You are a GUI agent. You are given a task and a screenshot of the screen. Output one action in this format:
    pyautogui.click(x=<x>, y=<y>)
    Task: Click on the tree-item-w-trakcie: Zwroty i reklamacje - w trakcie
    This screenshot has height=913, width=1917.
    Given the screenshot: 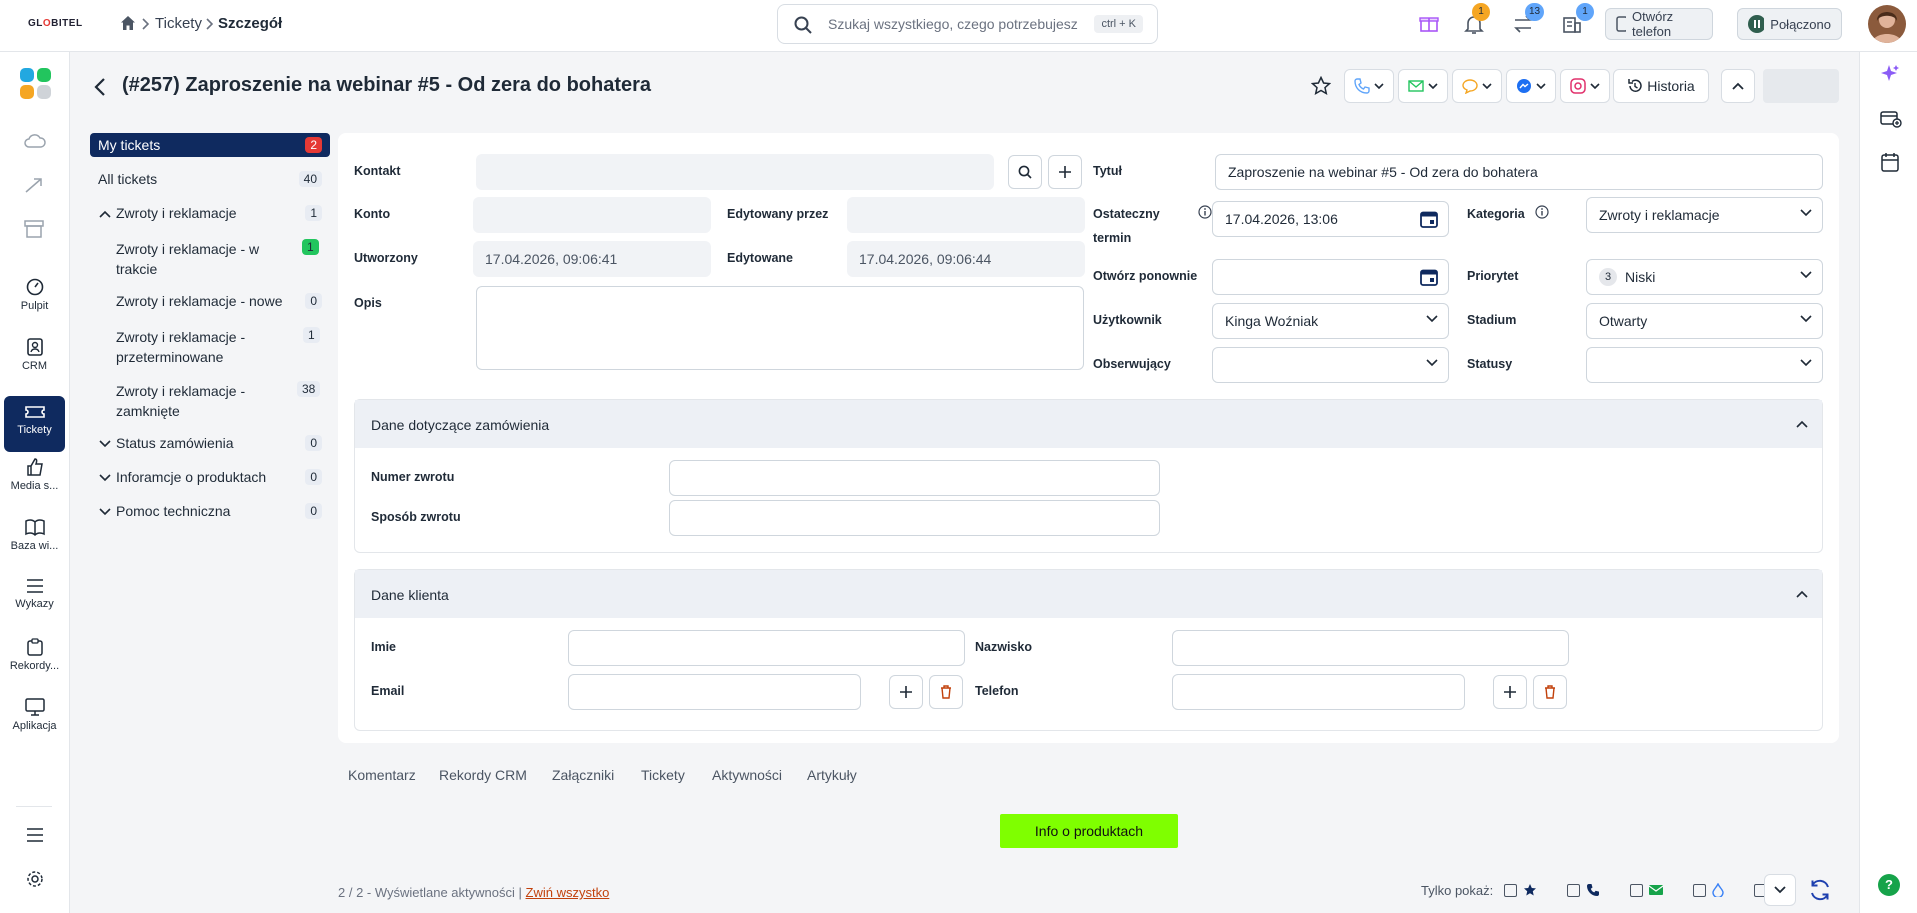 What is the action you would take?
    pyautogui.click(x=190, y=259)
    